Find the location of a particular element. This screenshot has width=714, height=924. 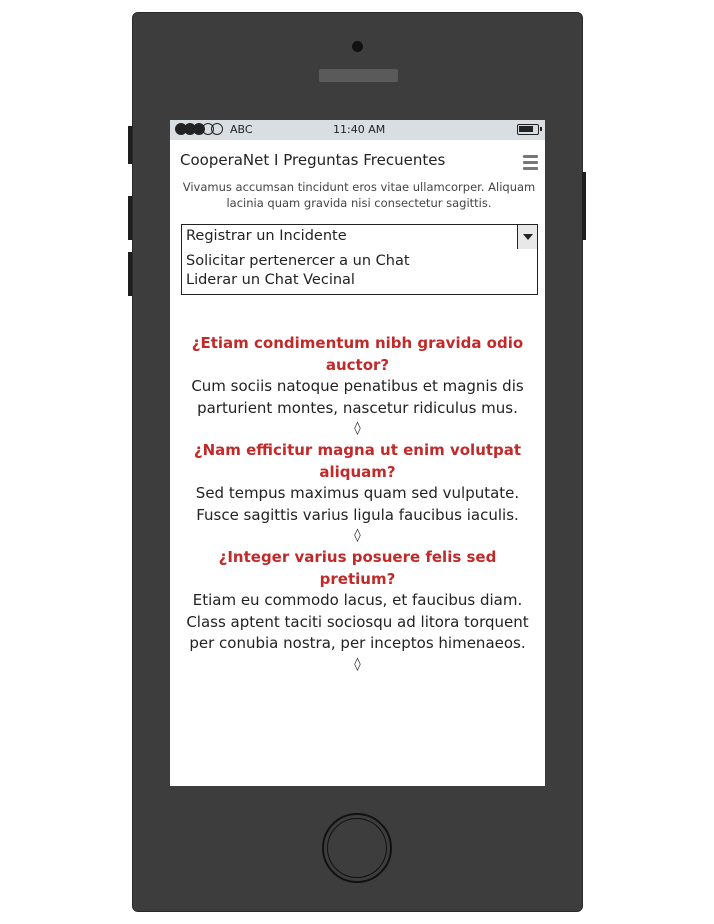

category-select: Registrar un Incidente is located at coordinates (359, 237).